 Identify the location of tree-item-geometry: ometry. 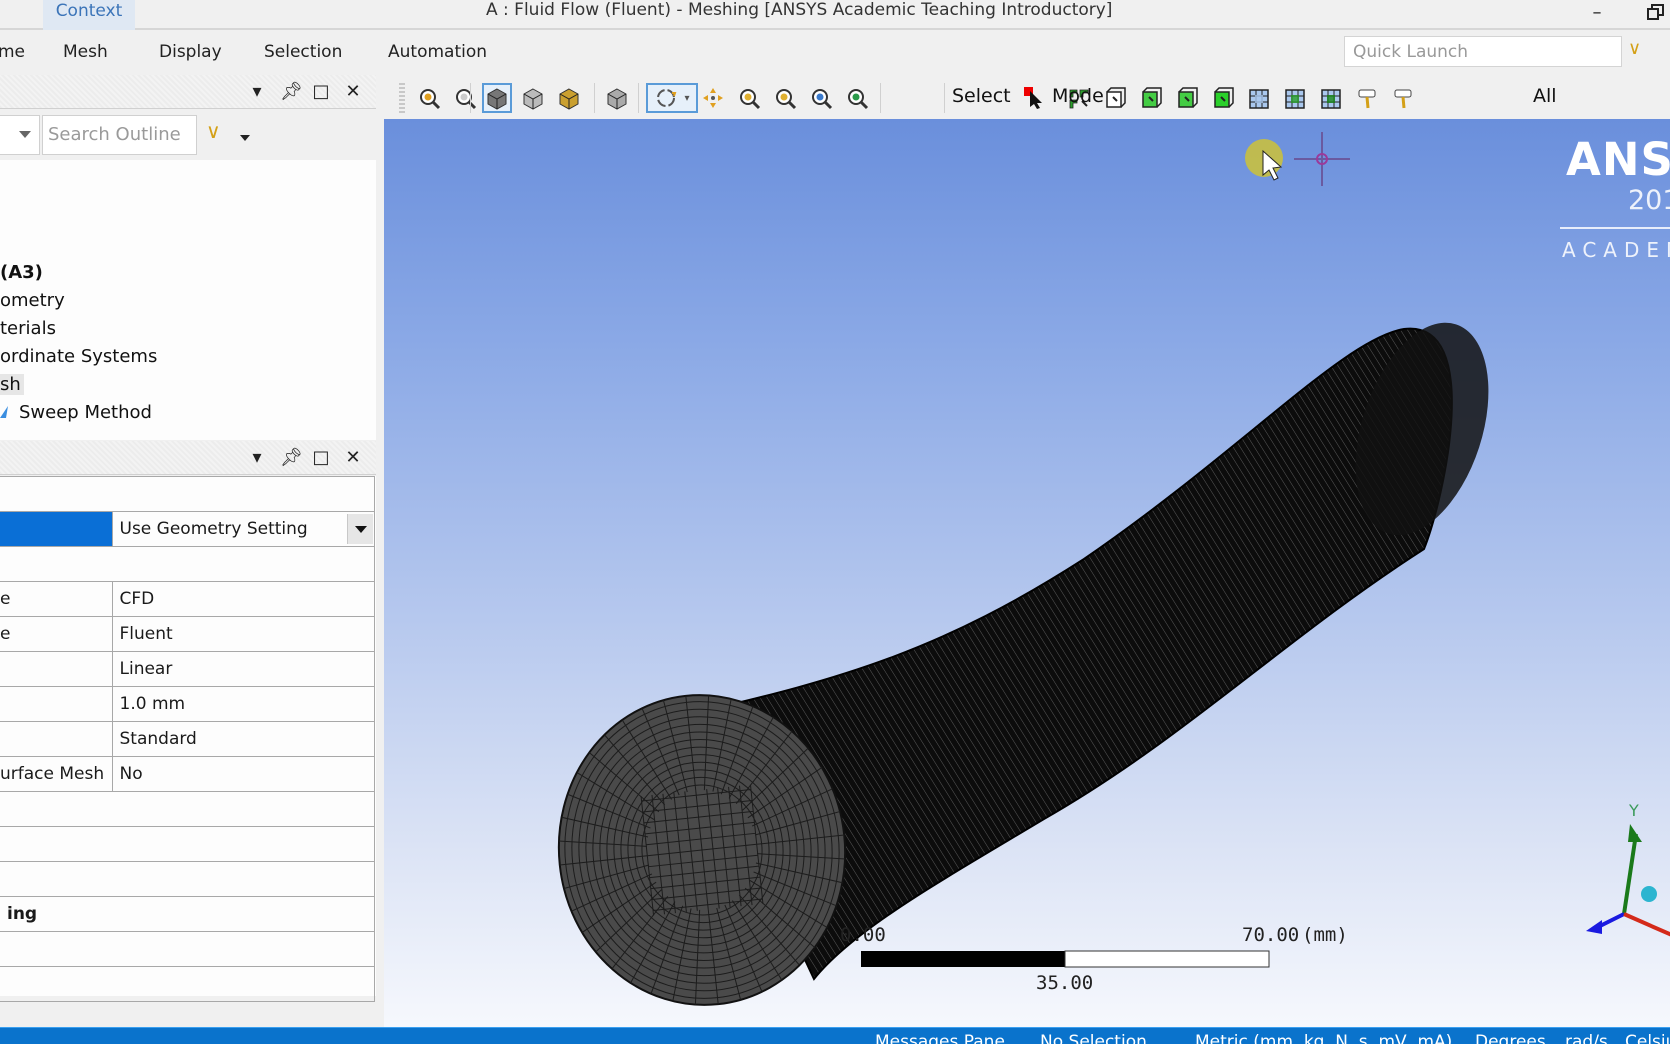
(32, 300).